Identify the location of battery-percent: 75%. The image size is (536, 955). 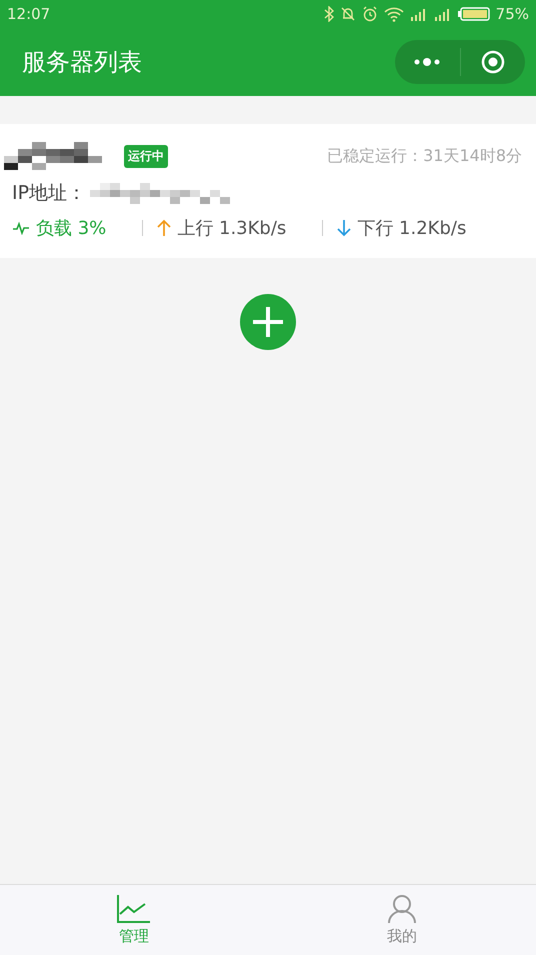
(512, 14).